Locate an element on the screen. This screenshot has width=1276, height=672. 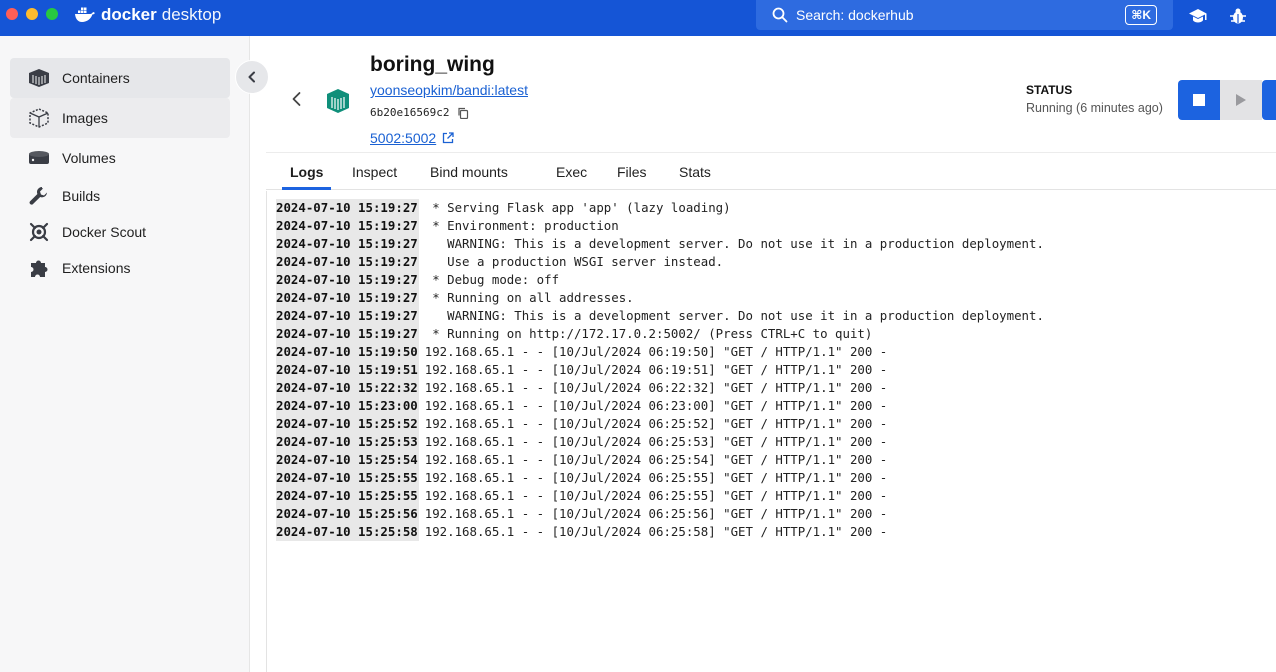
troubleshoot-bug-icon is located at coordinates (1238, 16).